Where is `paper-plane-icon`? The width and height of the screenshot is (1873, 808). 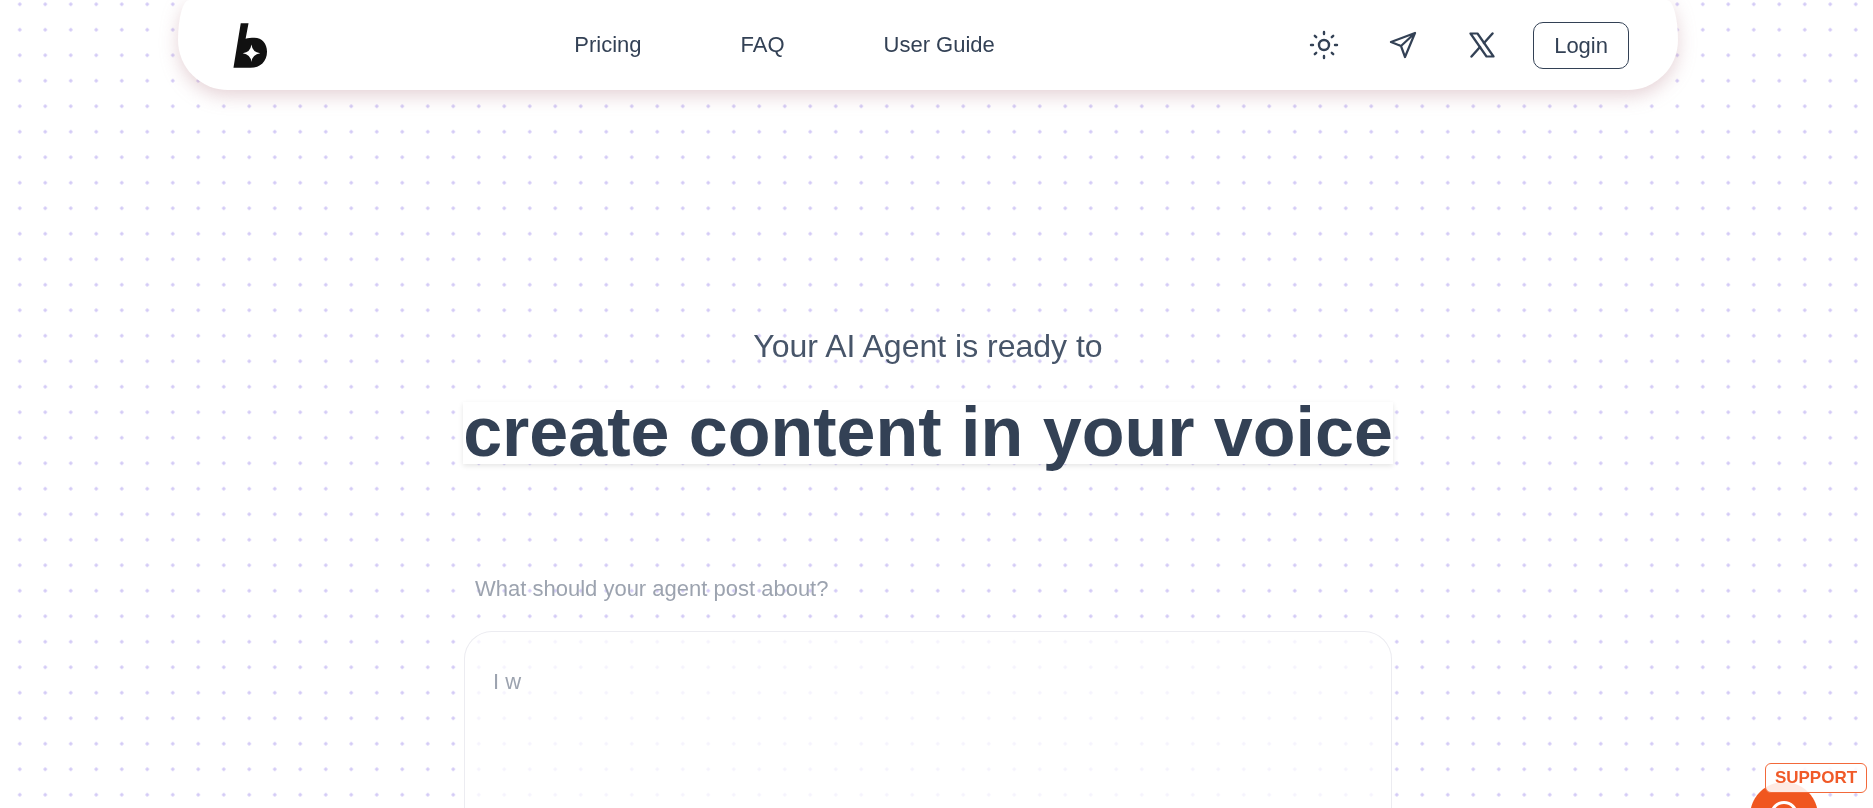 paper-plane-icon is located at coordinates (1403, 45).